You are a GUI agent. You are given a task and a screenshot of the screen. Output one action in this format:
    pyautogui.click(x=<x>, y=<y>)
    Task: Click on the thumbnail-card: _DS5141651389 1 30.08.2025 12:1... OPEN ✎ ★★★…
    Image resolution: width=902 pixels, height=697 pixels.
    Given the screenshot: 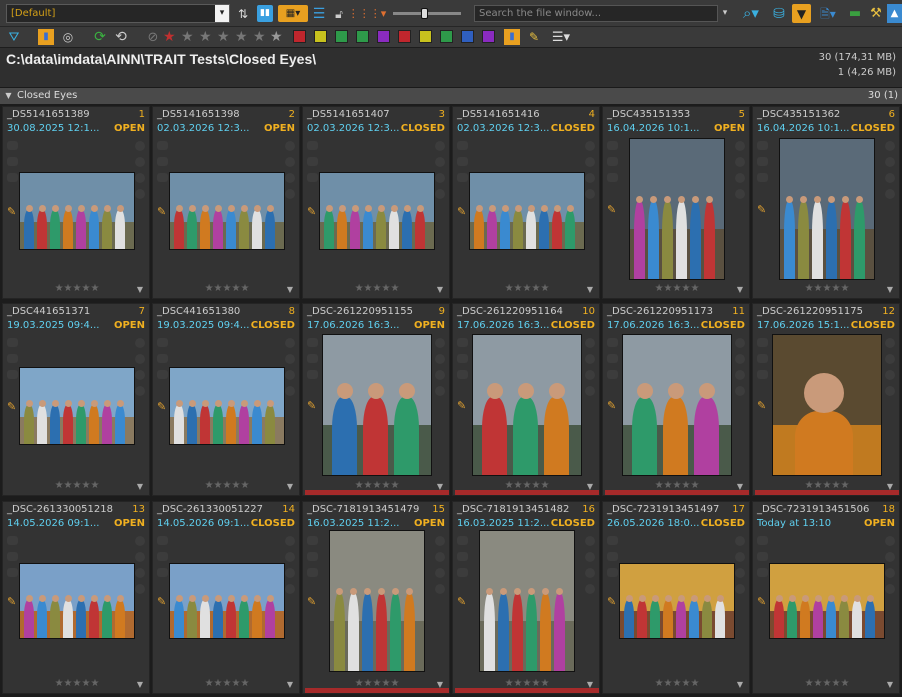 What is the action you would take?
    pyautogui.click(x=76, y=202)
    